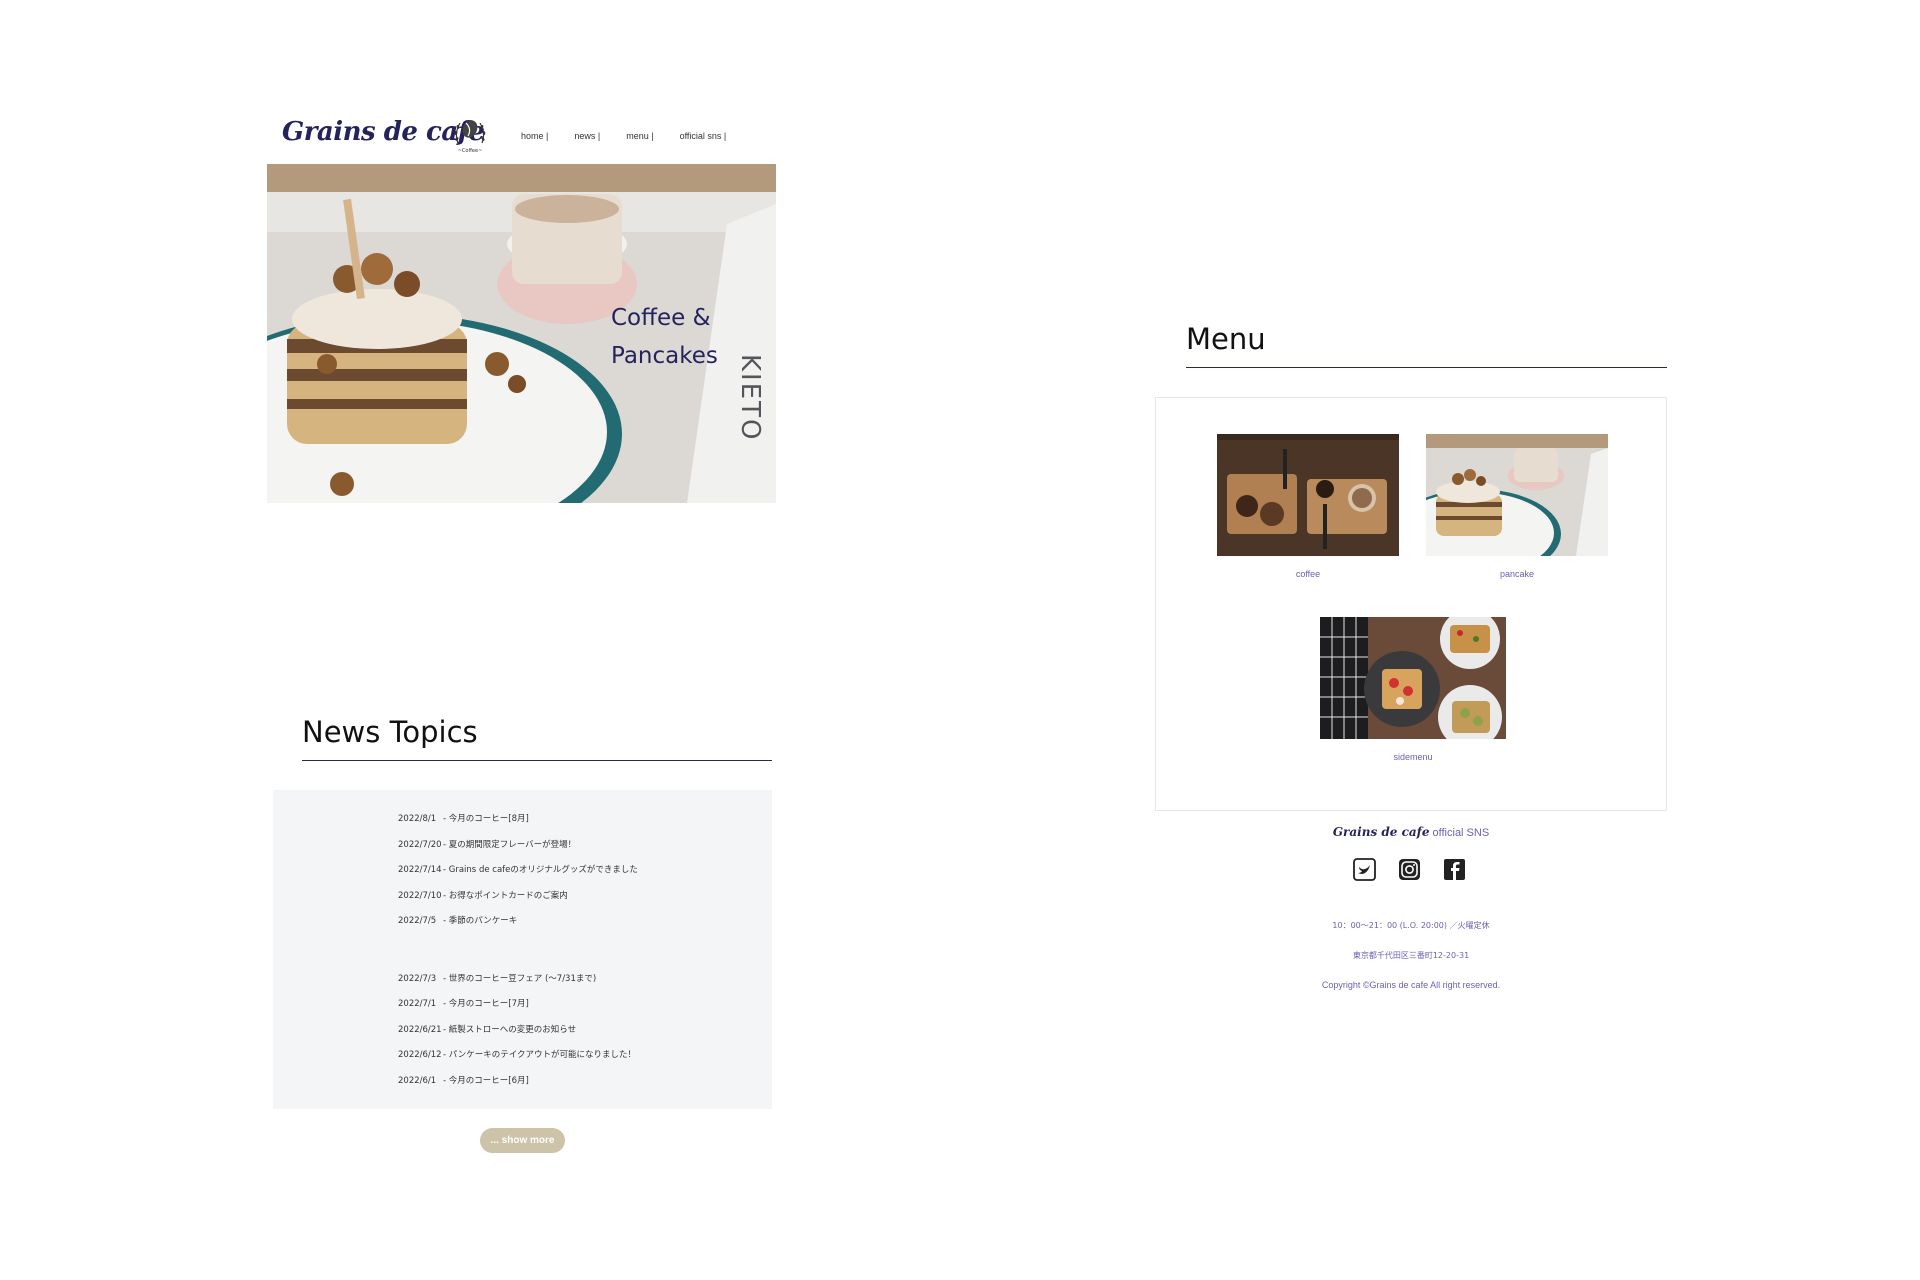  I want to click on nav-official-sns: official sns |, so click(703, 136).